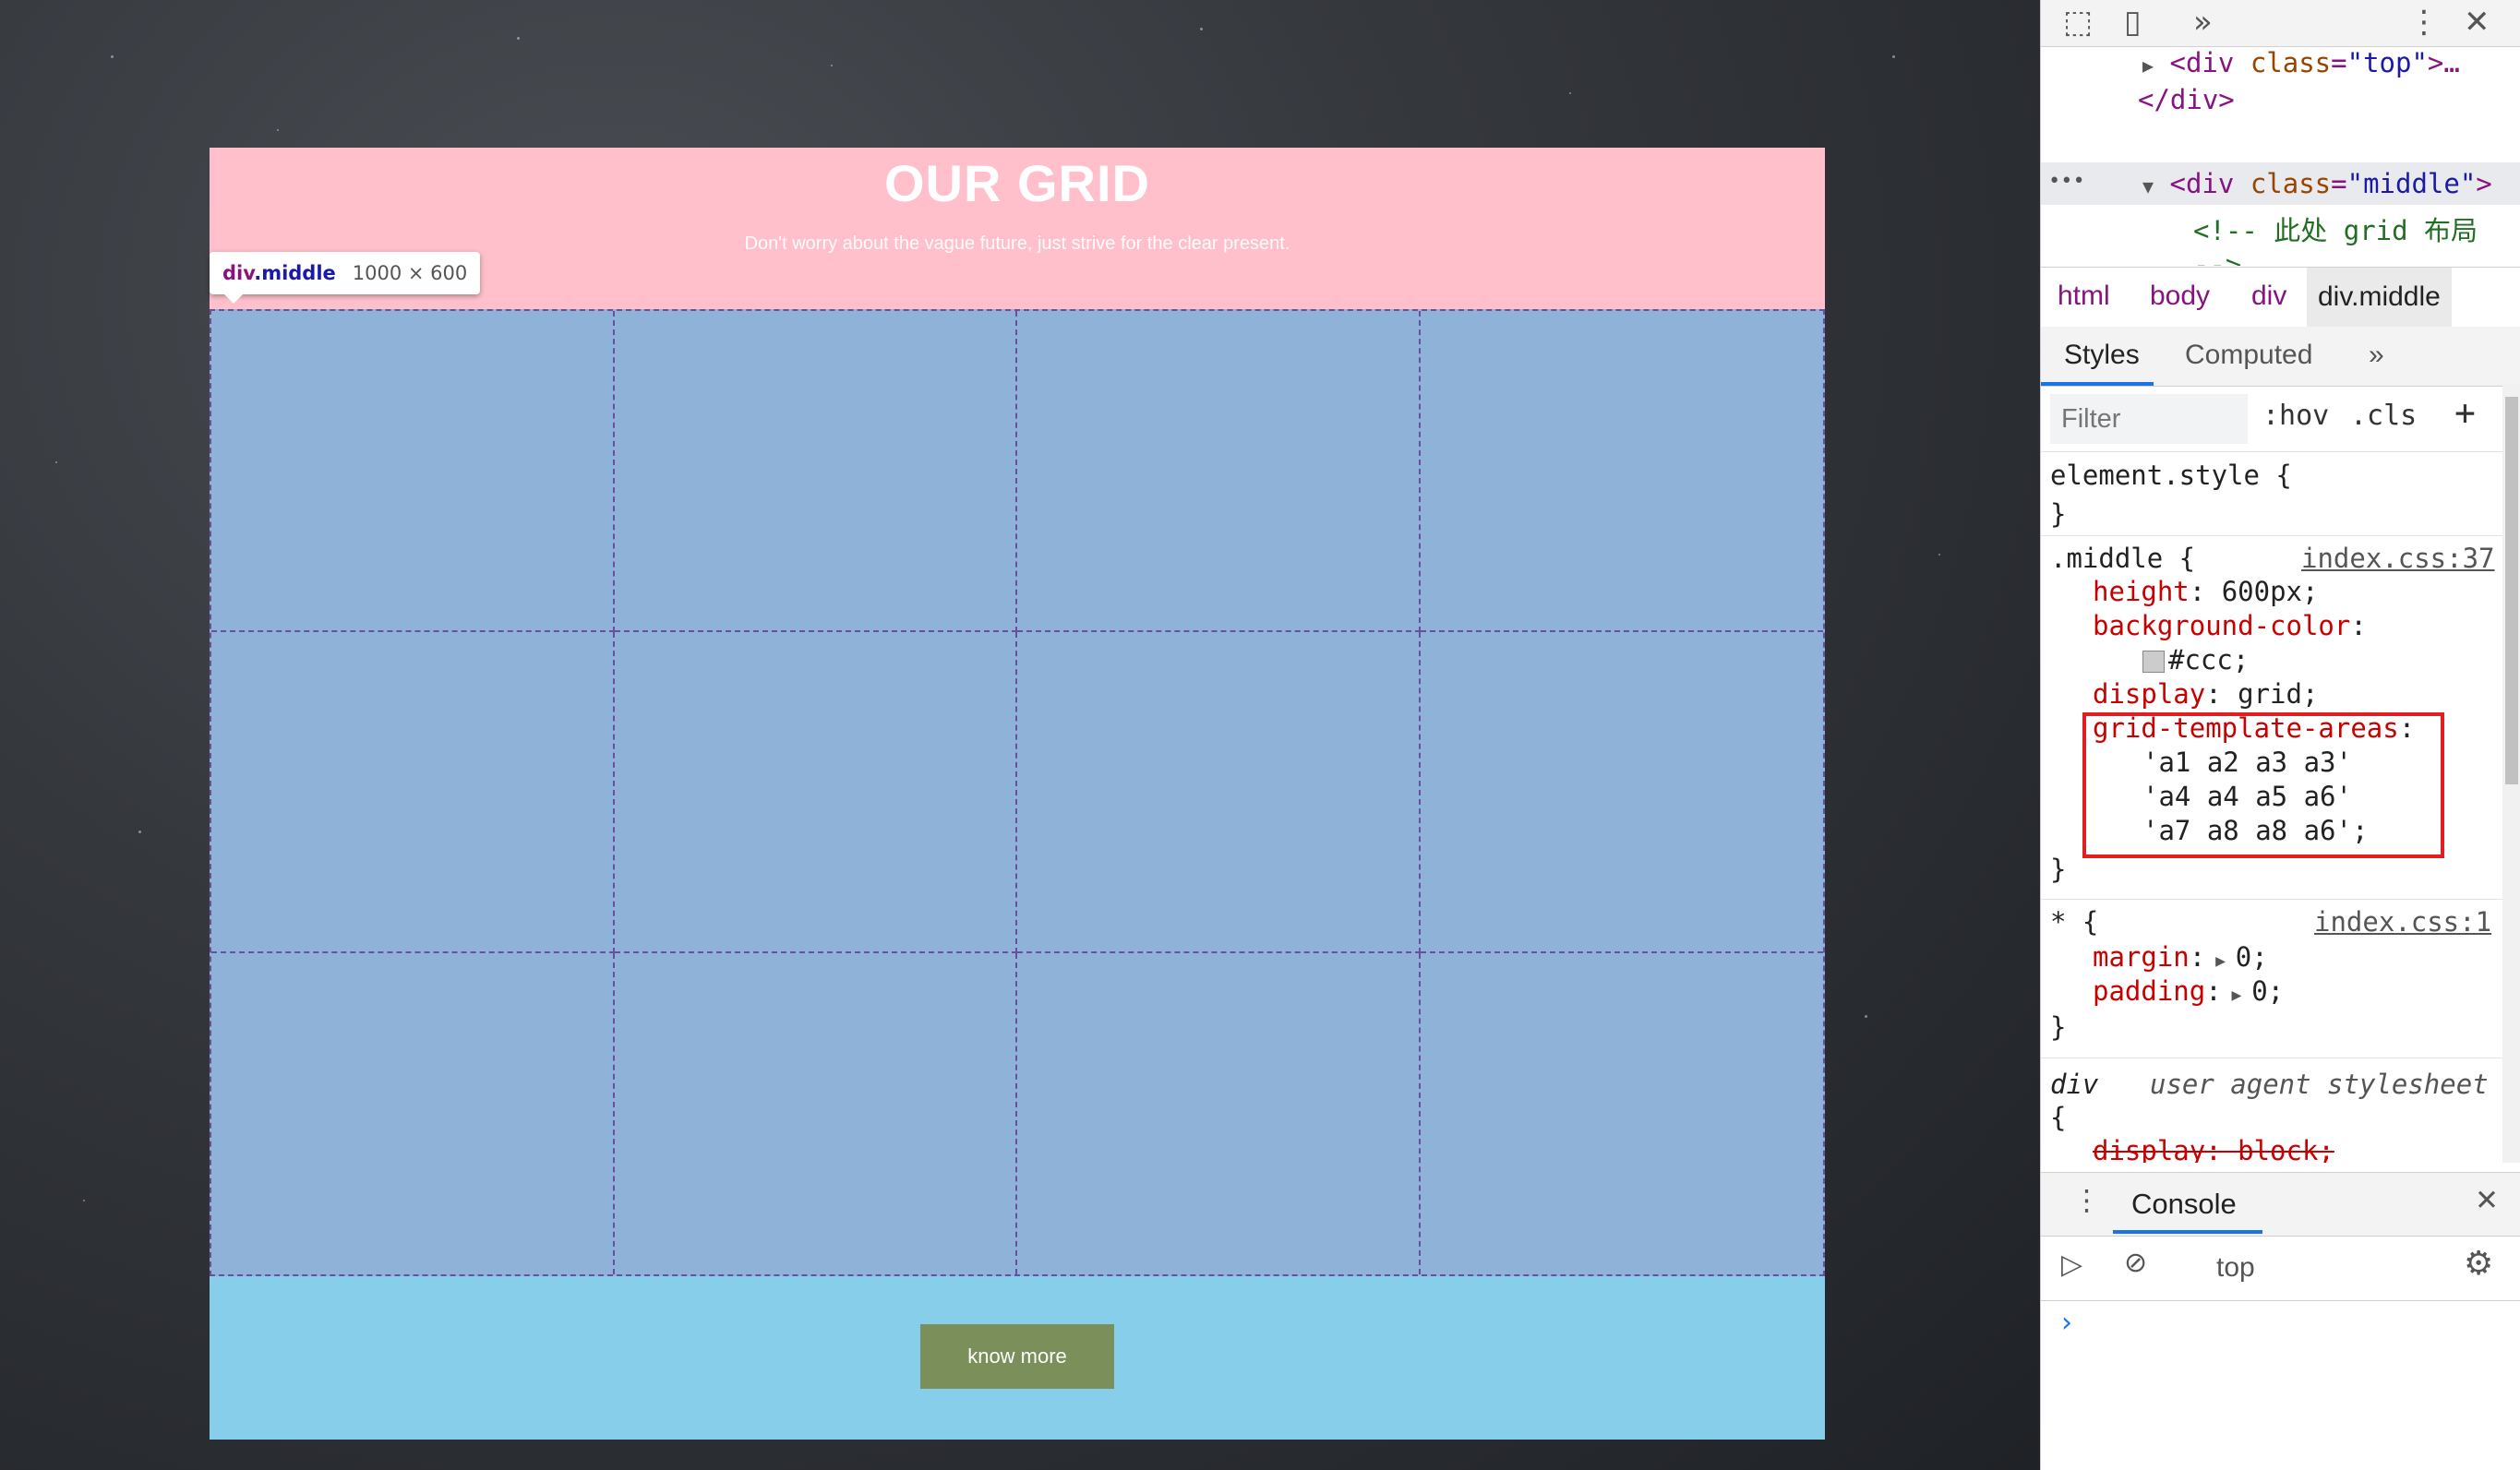 The image size is (2520, 1470). Describe the element at coordinates (410, 273) in the screenshot. I see `tooltip-element-size: 1000 × 600` at that location.